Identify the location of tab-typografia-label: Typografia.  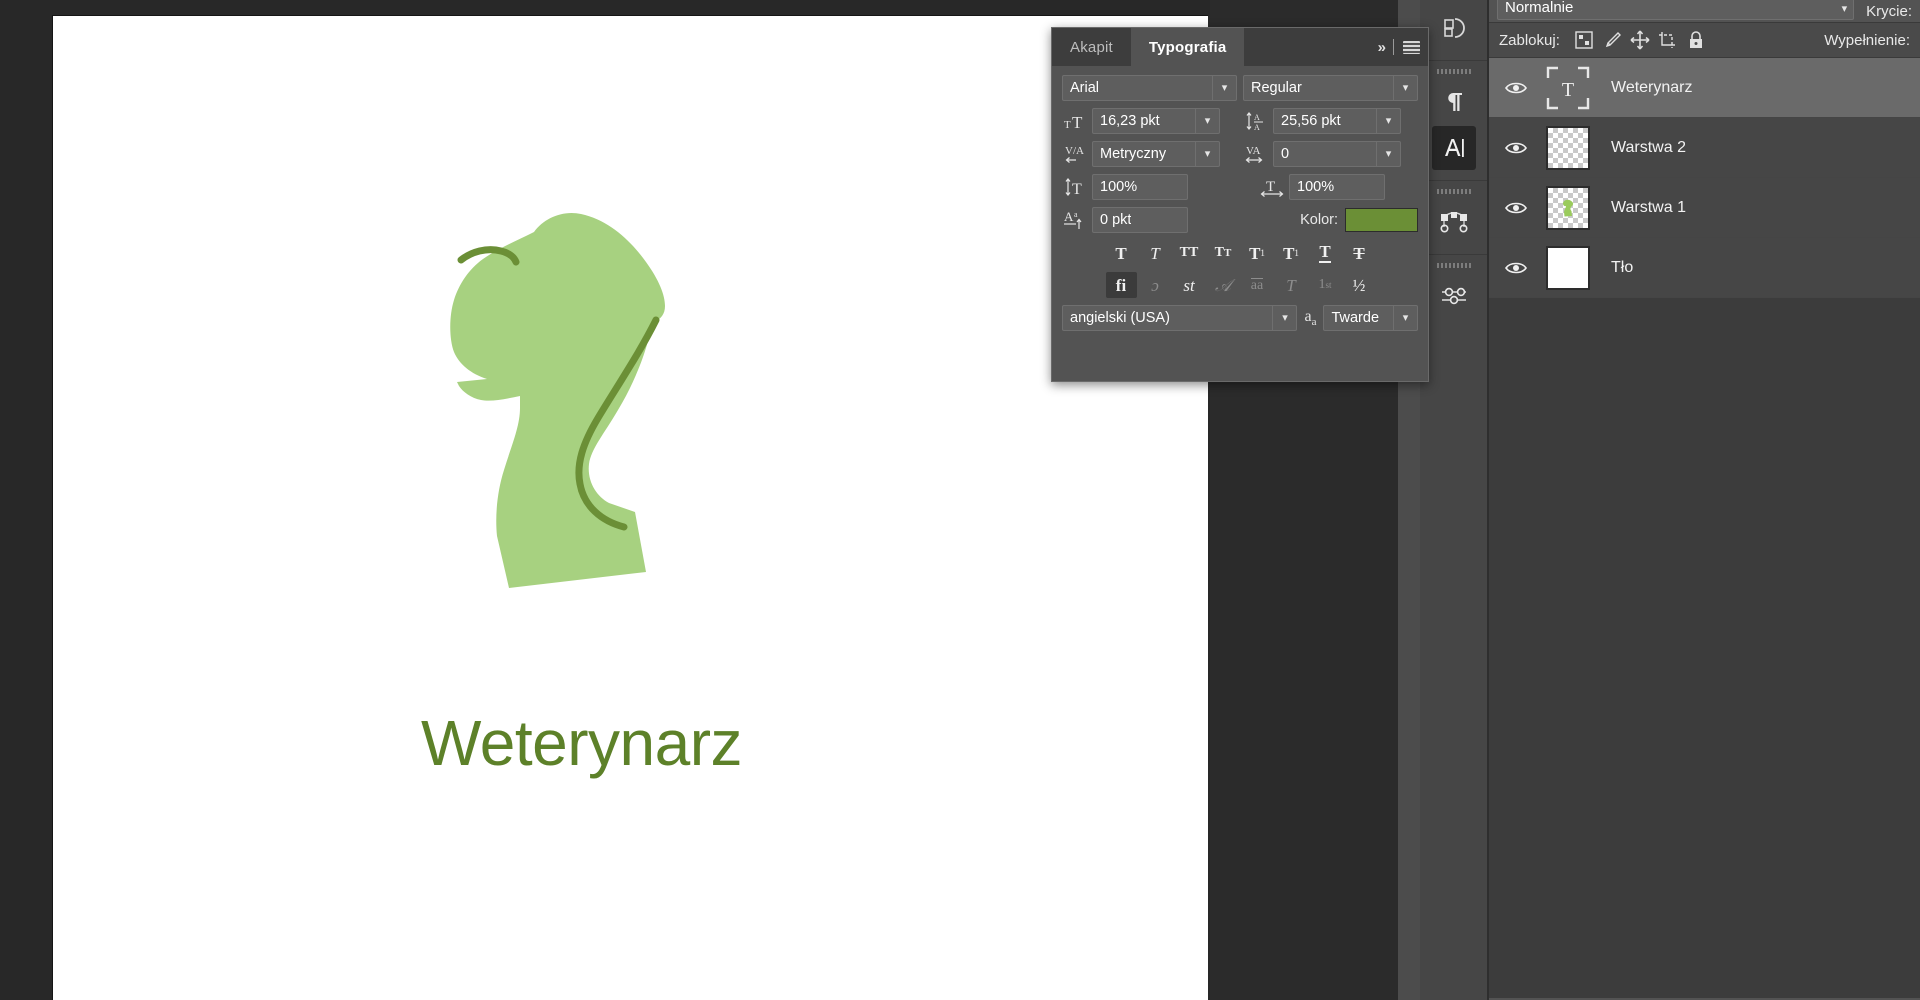
(1187, 47).